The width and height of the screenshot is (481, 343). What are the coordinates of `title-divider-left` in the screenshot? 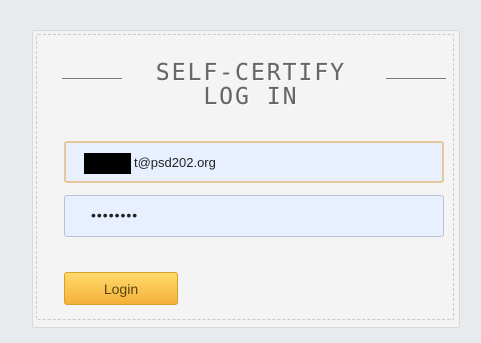 It's located at (92, 78).